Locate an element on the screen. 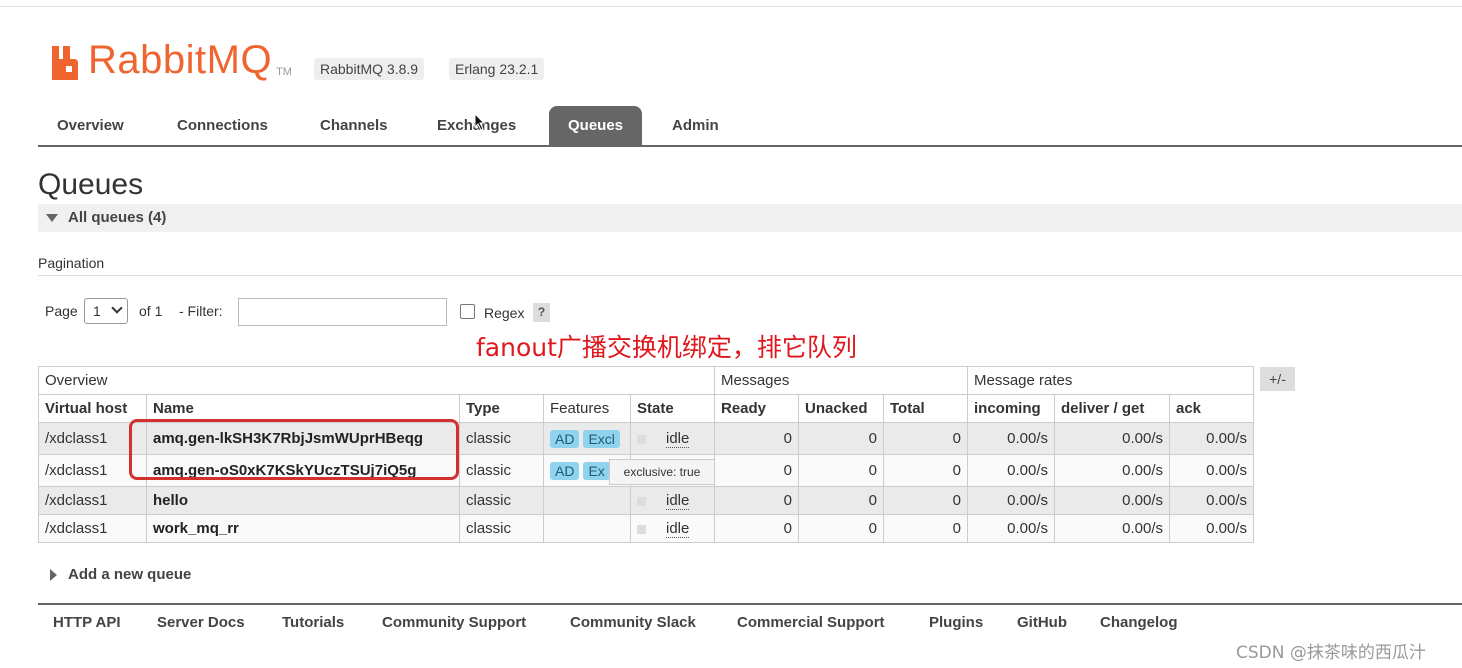 Image resolution: width=1462 pixels, height=668 pixels. rabbitmq-version-badge: RabbitMQ 3.8.9 is located at coordinates (369, 69).